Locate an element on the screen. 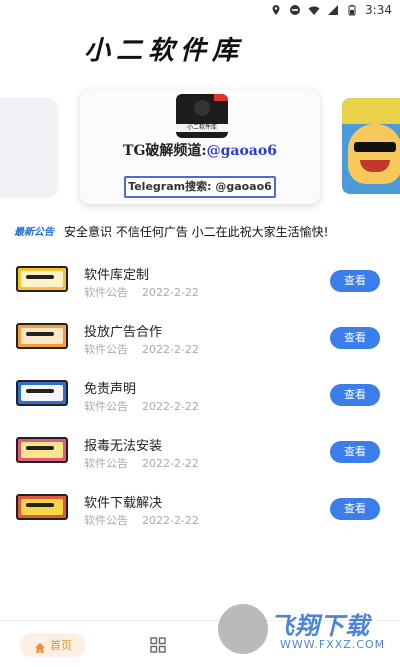  list-item: 软件库定制 软件公告 2022-2-22 查看 is located at coordinates (200, 284).